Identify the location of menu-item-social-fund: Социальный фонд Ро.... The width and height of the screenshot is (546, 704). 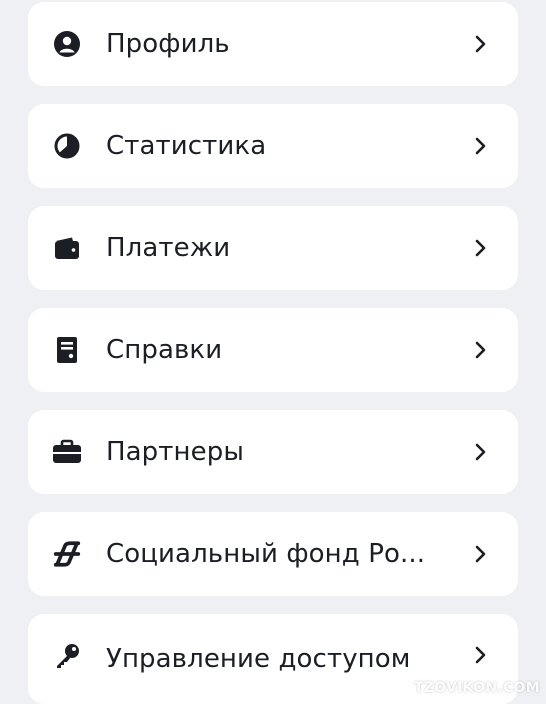
(273, 554).